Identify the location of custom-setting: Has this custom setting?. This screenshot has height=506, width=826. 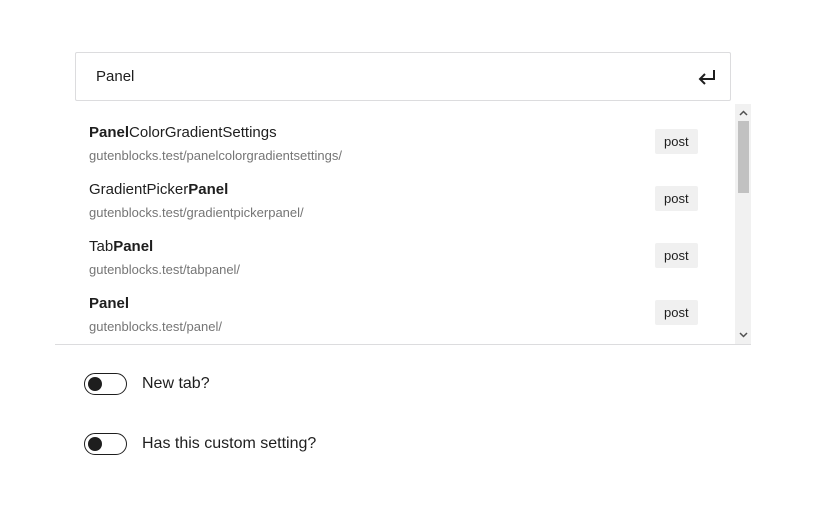
(200, 444).